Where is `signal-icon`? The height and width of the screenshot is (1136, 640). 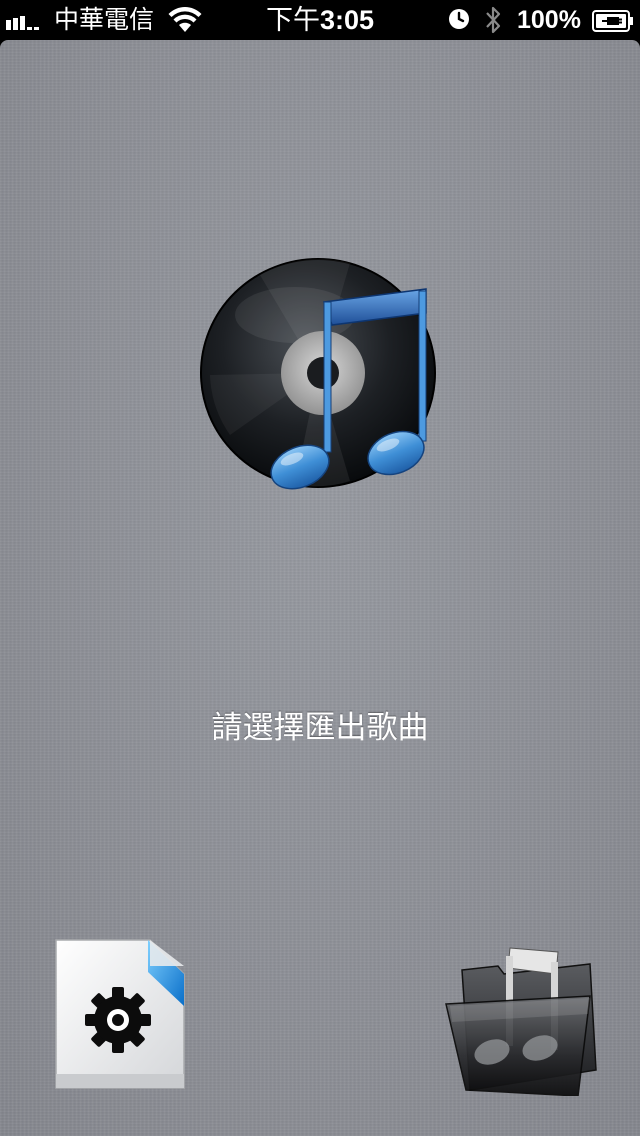
signal-icon is located at coordinates (22, 23).